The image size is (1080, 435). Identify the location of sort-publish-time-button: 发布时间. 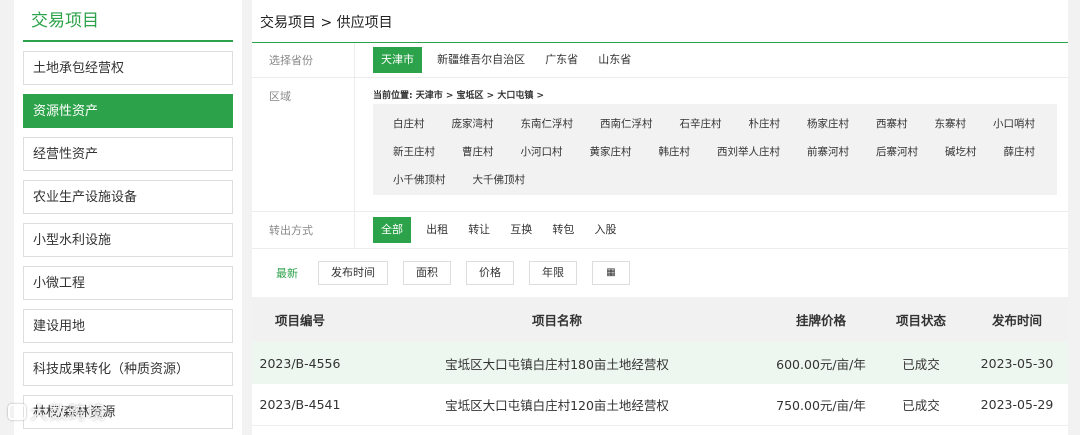
(353, 273).